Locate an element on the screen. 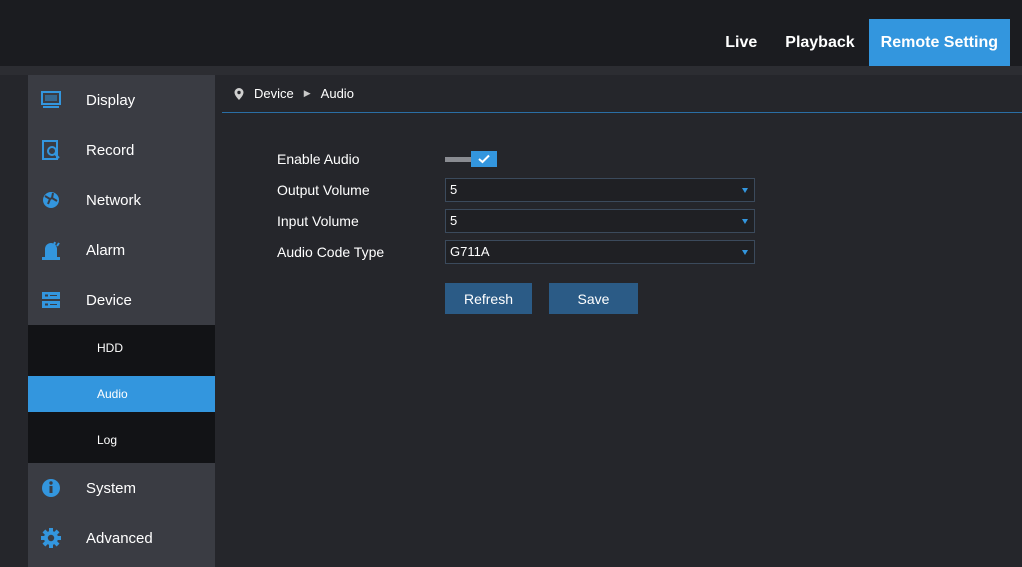 The width and height of the screenshot is (1022, 567). nav-live: Live is located at coordinates (741, 42).